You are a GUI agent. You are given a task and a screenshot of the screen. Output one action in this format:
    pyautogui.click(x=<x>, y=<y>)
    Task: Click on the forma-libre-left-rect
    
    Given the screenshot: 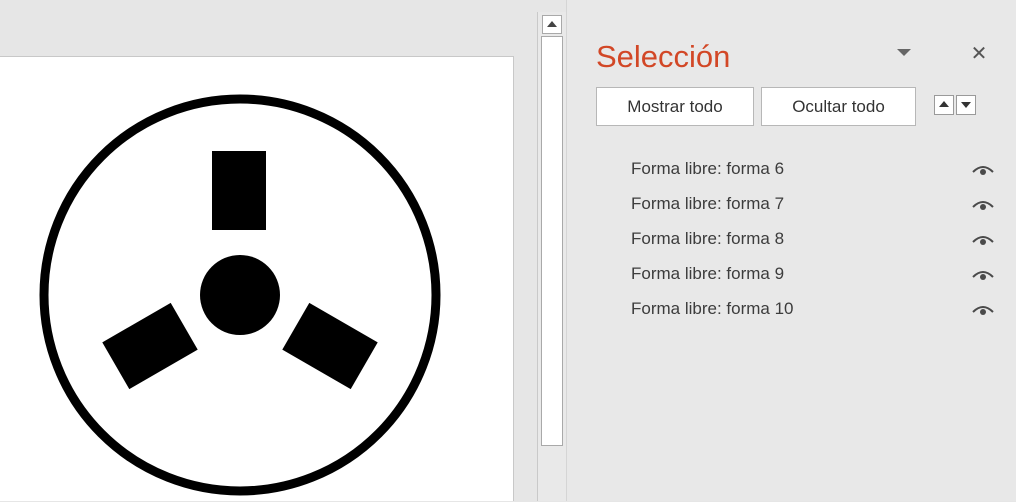 What is the action you would take?
    pyautogui.click(x=150, y=346)
    